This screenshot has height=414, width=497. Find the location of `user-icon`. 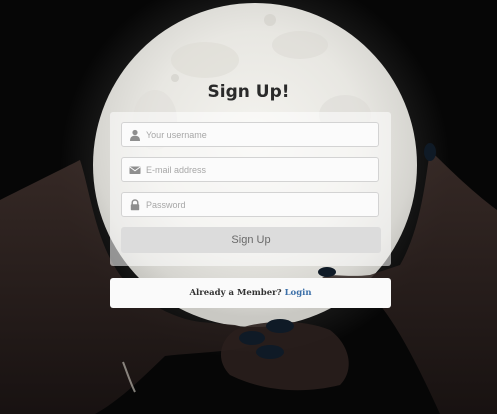

user-icon is located at coordinates (135, 135).